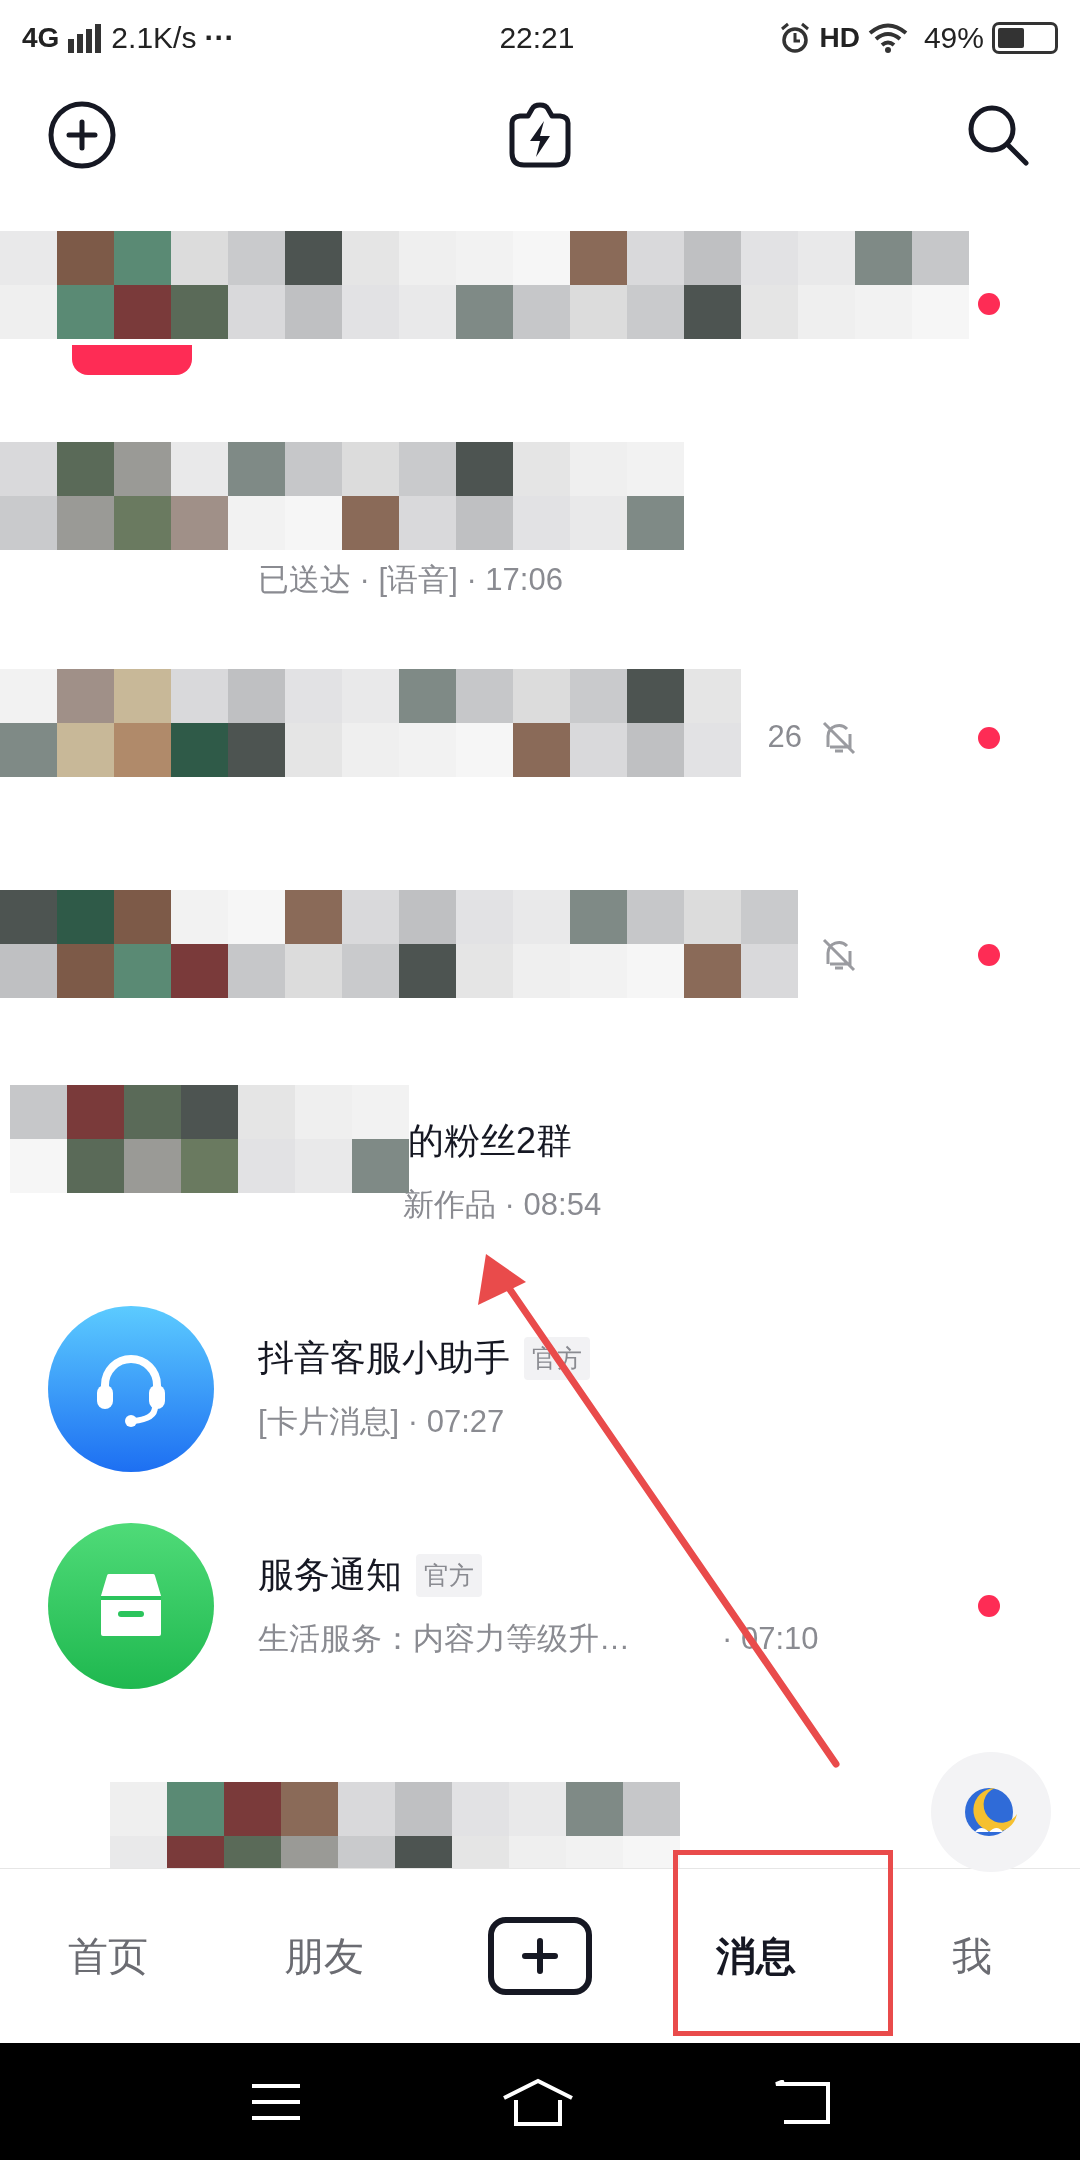 The height and width of the screenshot is (2160, 1080). Describe the element at coordinates (108, 1956) in the screenshot. I see `nav-tab: 首页` at that location.